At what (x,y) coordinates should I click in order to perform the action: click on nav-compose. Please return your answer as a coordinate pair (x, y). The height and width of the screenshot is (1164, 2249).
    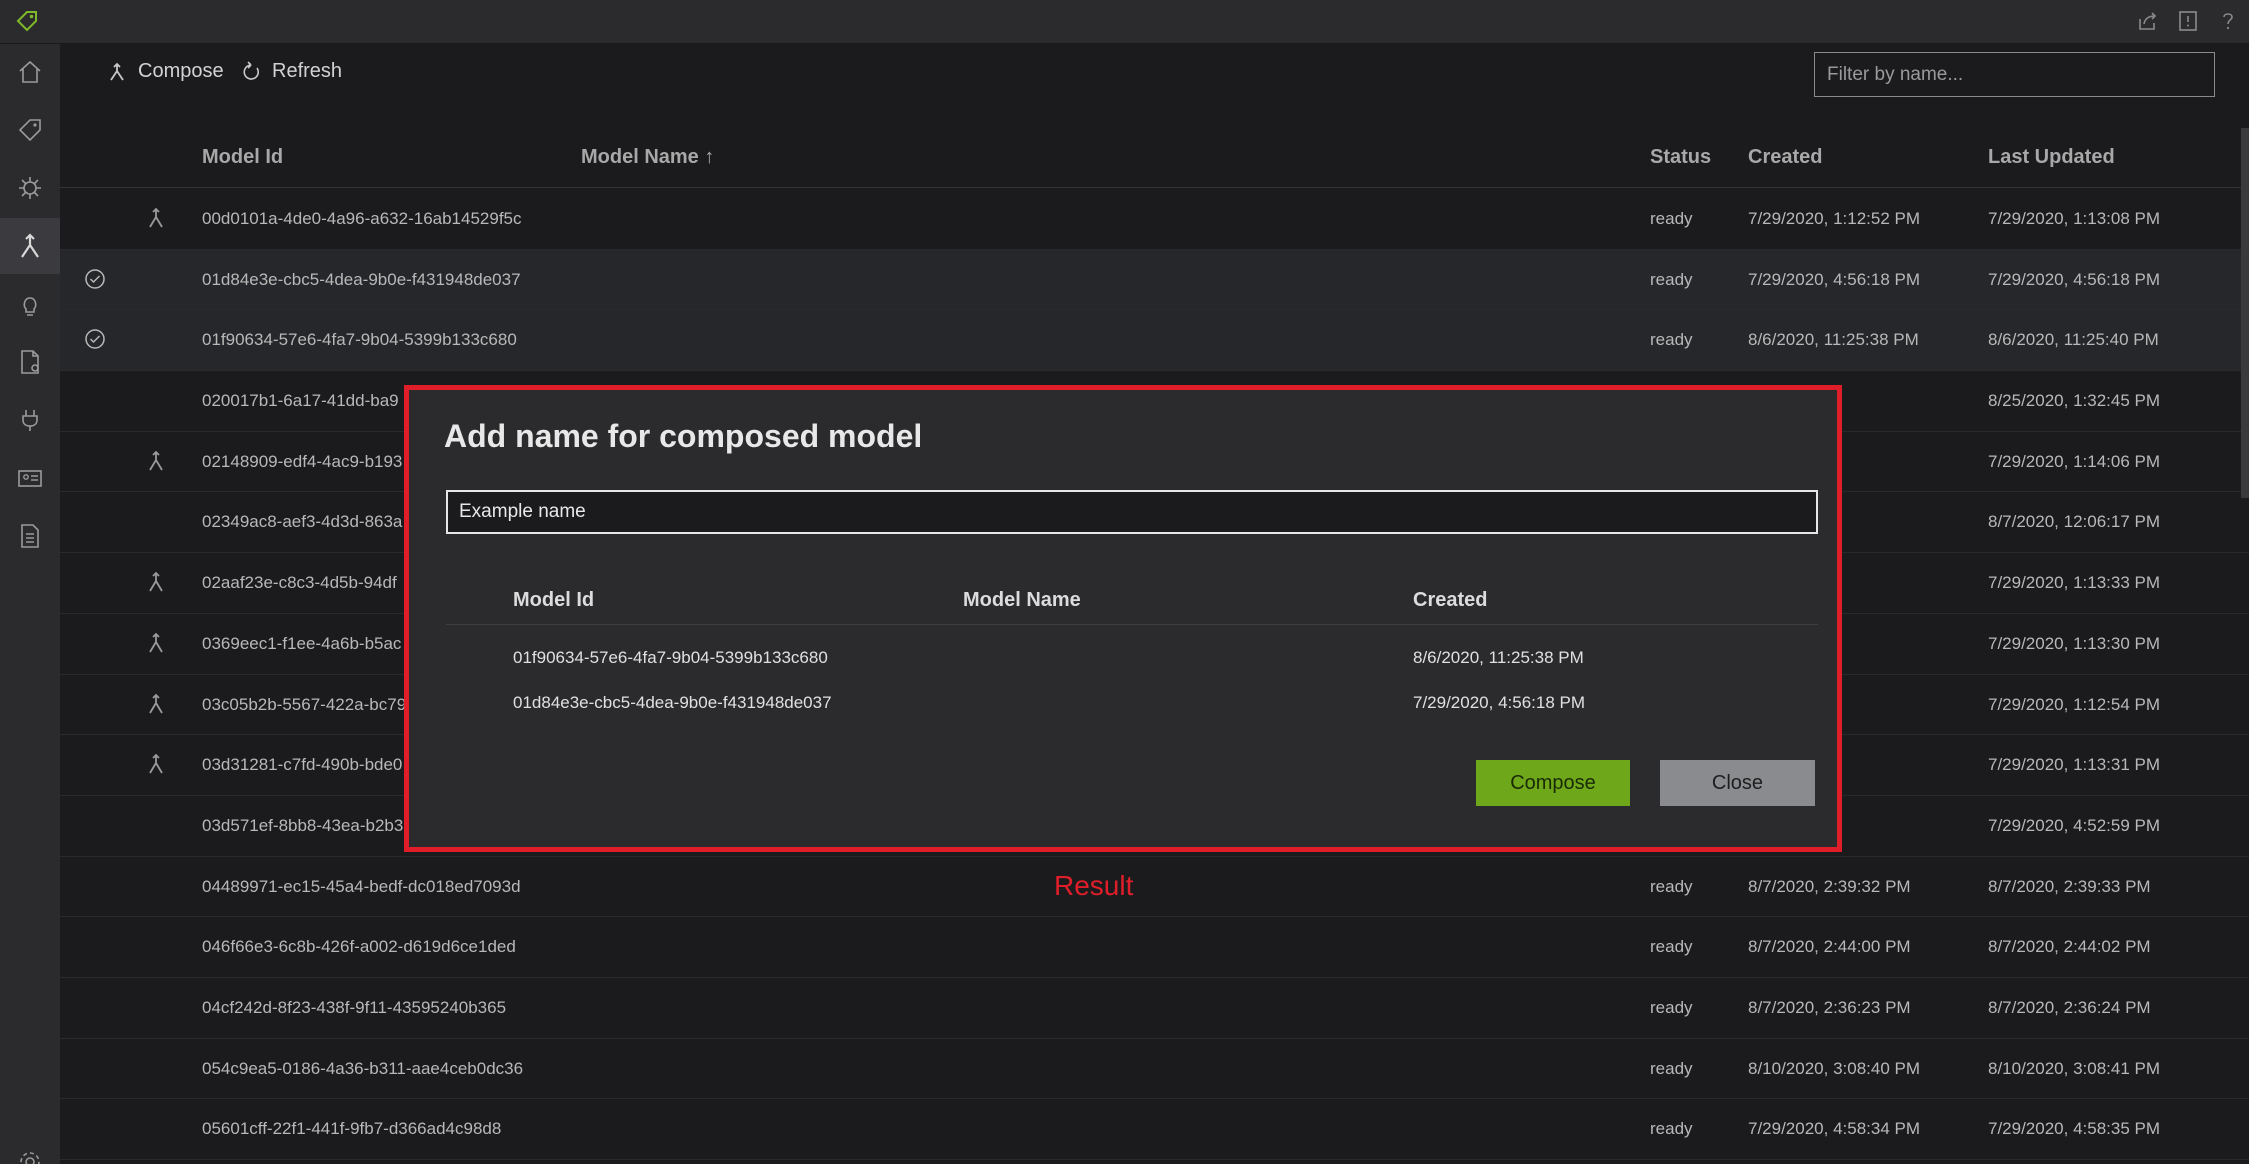
    Looking at the image, I should click on (30, 246).